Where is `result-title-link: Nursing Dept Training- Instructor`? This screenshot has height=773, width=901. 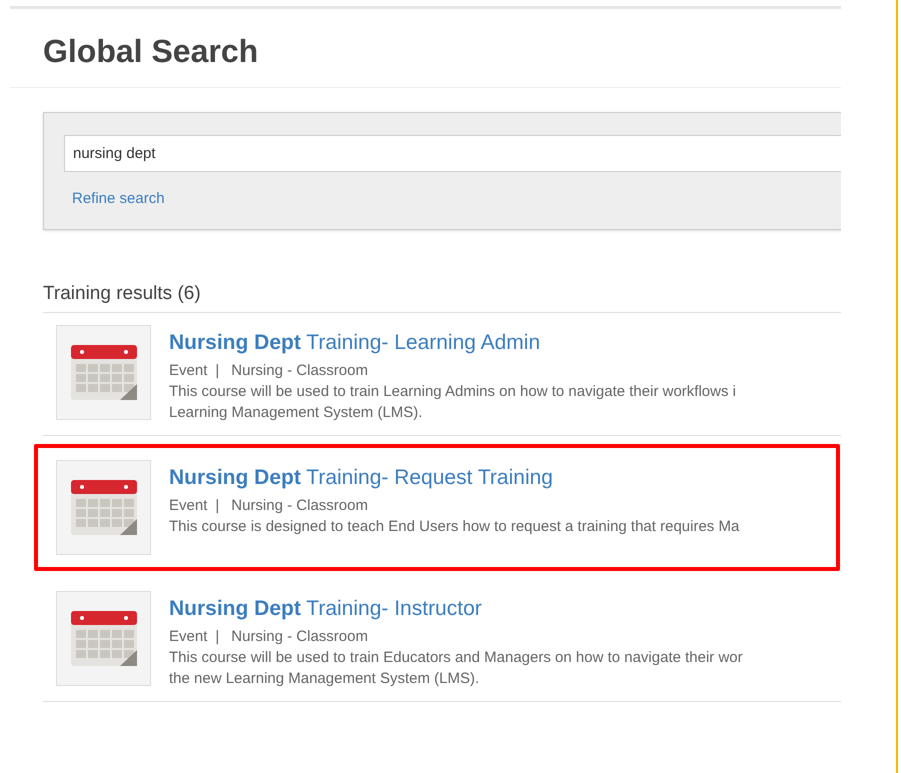
result-title-link: Nursing Dept Training- Instructor is located at coordinates (456, 609).